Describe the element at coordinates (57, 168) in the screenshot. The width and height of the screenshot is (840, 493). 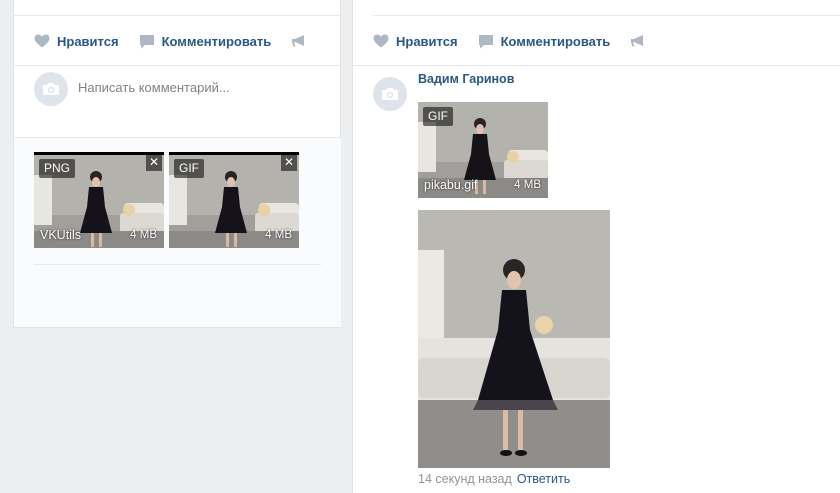
I see `file-type-badge: PNG` at that location.